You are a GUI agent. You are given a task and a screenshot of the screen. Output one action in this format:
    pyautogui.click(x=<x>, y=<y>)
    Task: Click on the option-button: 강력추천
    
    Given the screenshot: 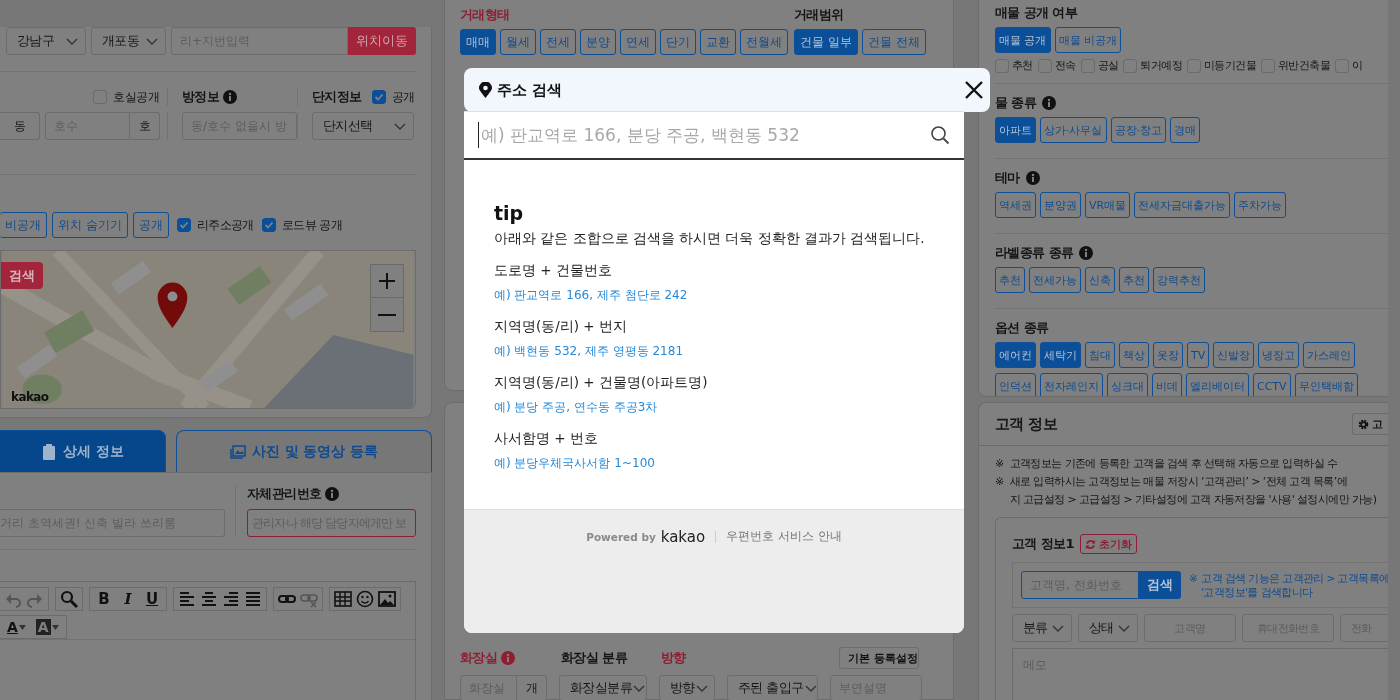 What is the action you would take?
    pyautogui.click(x=1179, y=280)
    